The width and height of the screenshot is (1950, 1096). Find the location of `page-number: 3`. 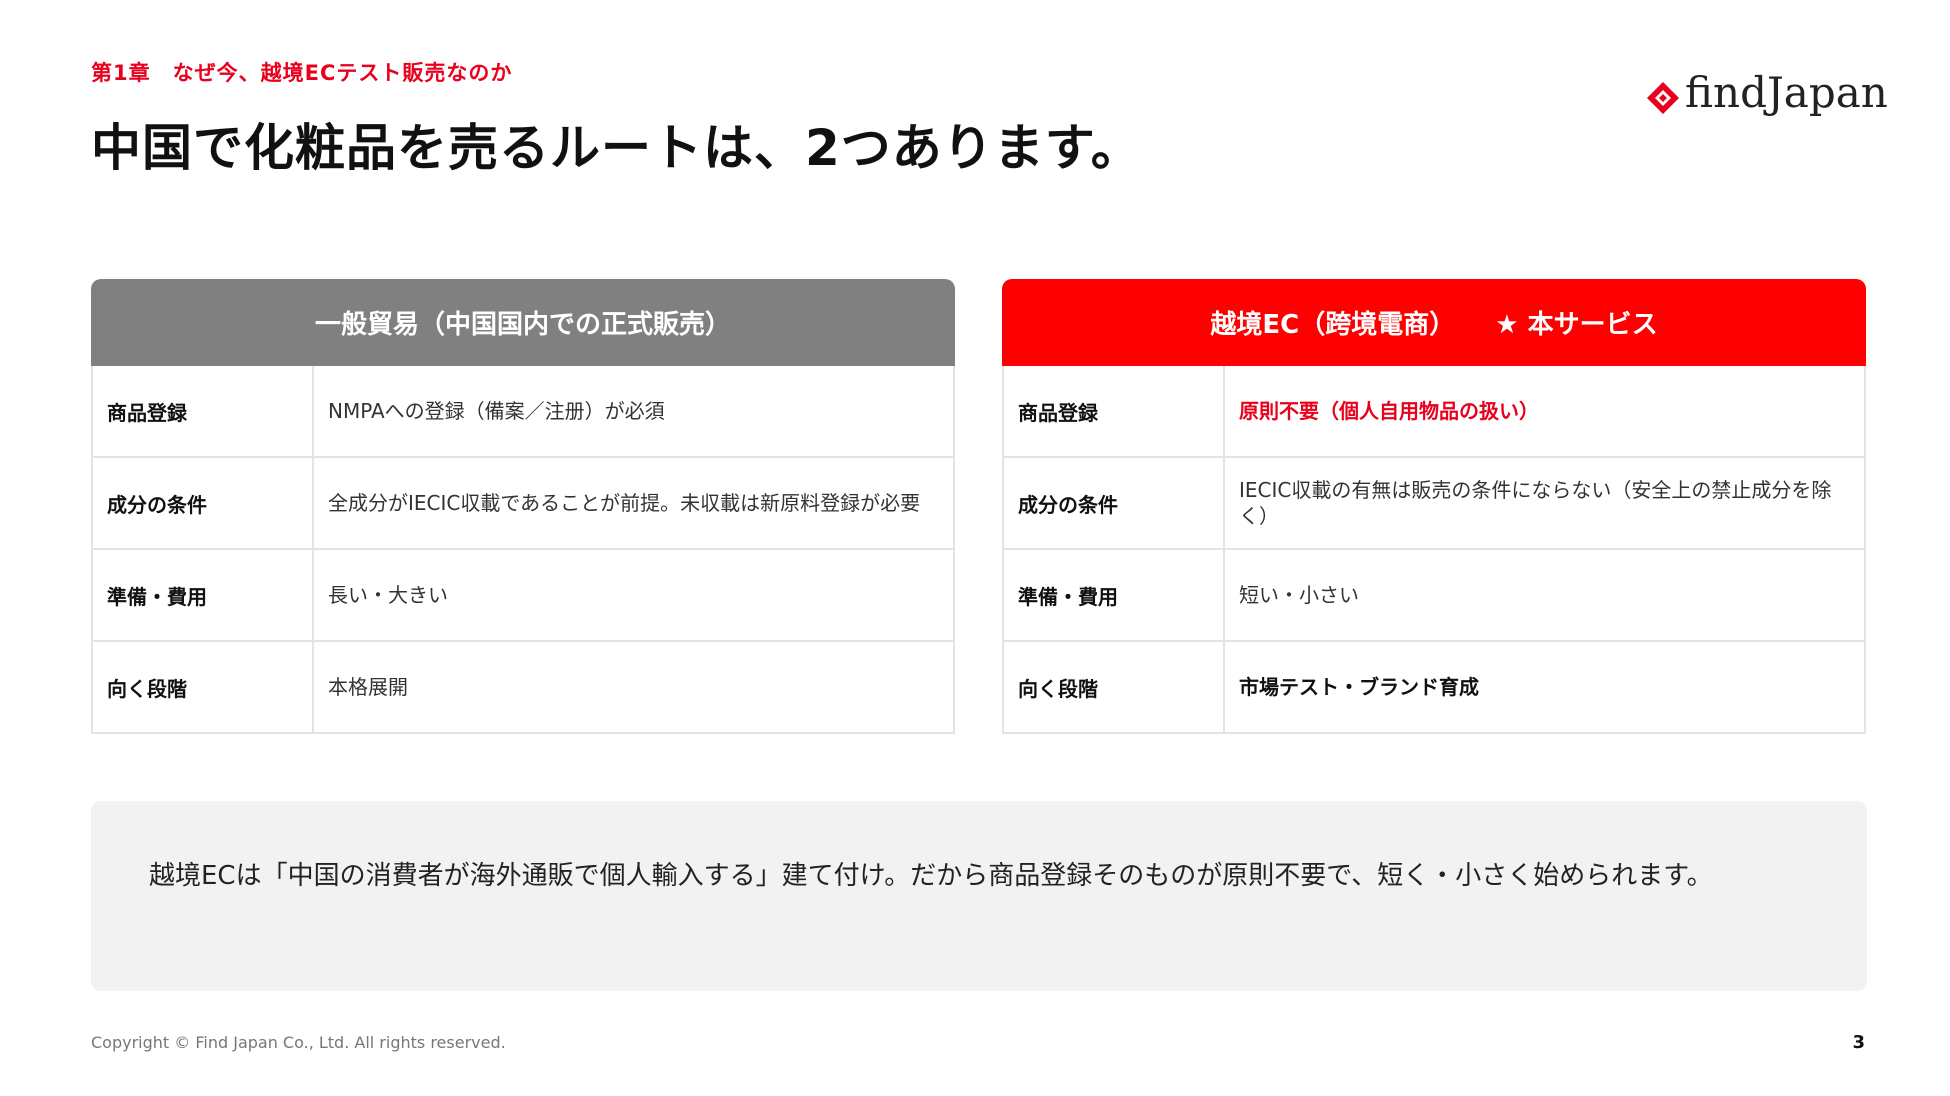

page-number: 3 is located at coordinates (1858, 1042).